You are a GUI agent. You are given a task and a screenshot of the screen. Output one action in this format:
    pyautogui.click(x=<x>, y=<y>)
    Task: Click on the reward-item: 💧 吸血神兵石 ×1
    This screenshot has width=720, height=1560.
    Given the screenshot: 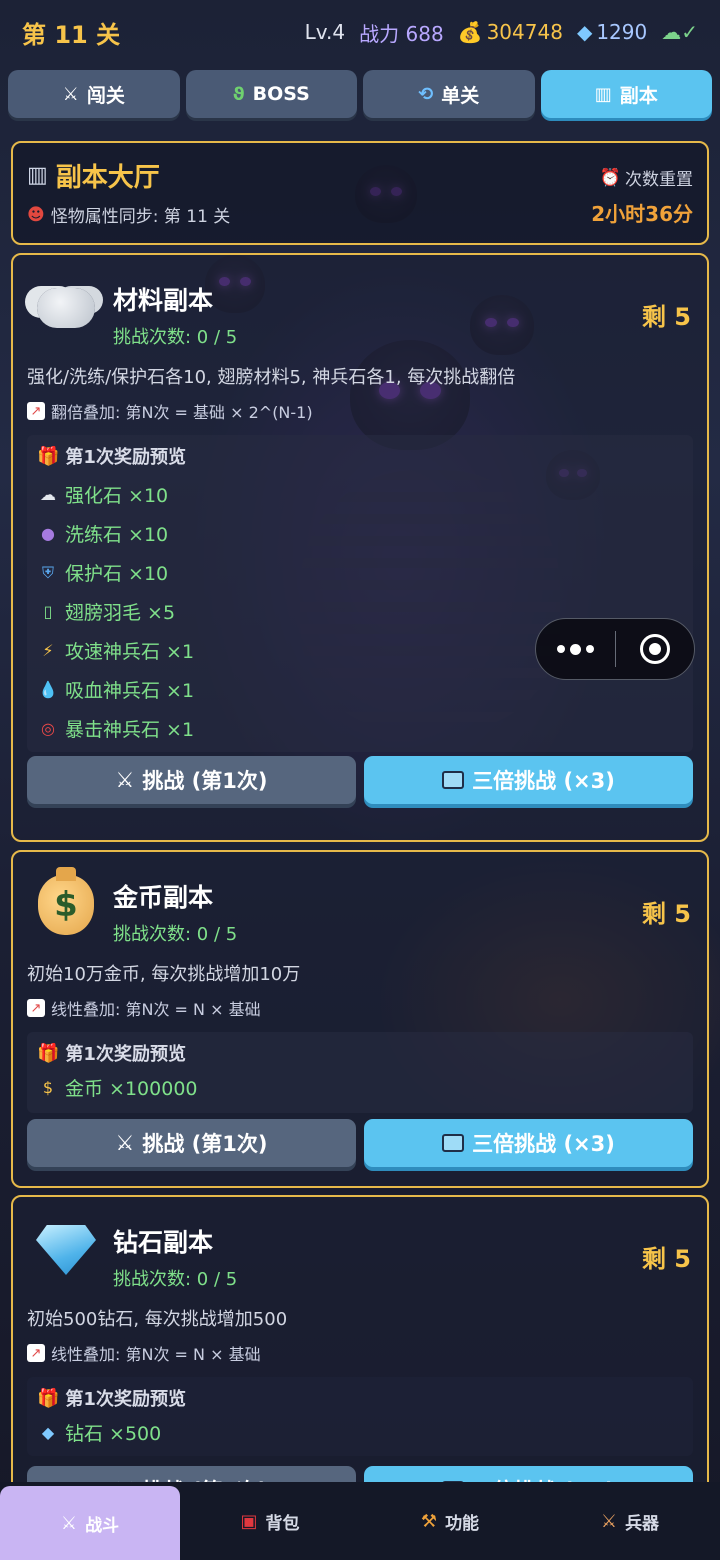 What is the action you would take?
    pyautogui.click(x=360, y=689)
    